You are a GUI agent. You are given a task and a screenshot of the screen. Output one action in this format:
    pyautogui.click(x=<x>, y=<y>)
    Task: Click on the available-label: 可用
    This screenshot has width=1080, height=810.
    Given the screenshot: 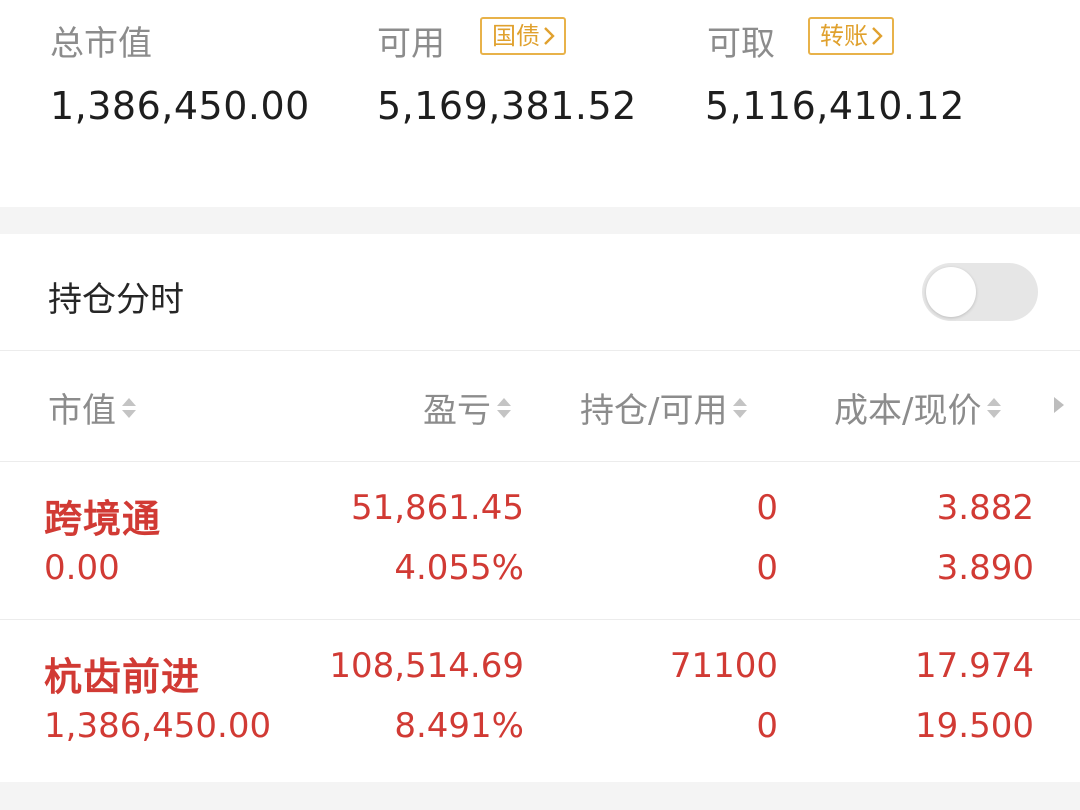 What is the action you would take?
    pyautogui.click(x=411, y=44)
    